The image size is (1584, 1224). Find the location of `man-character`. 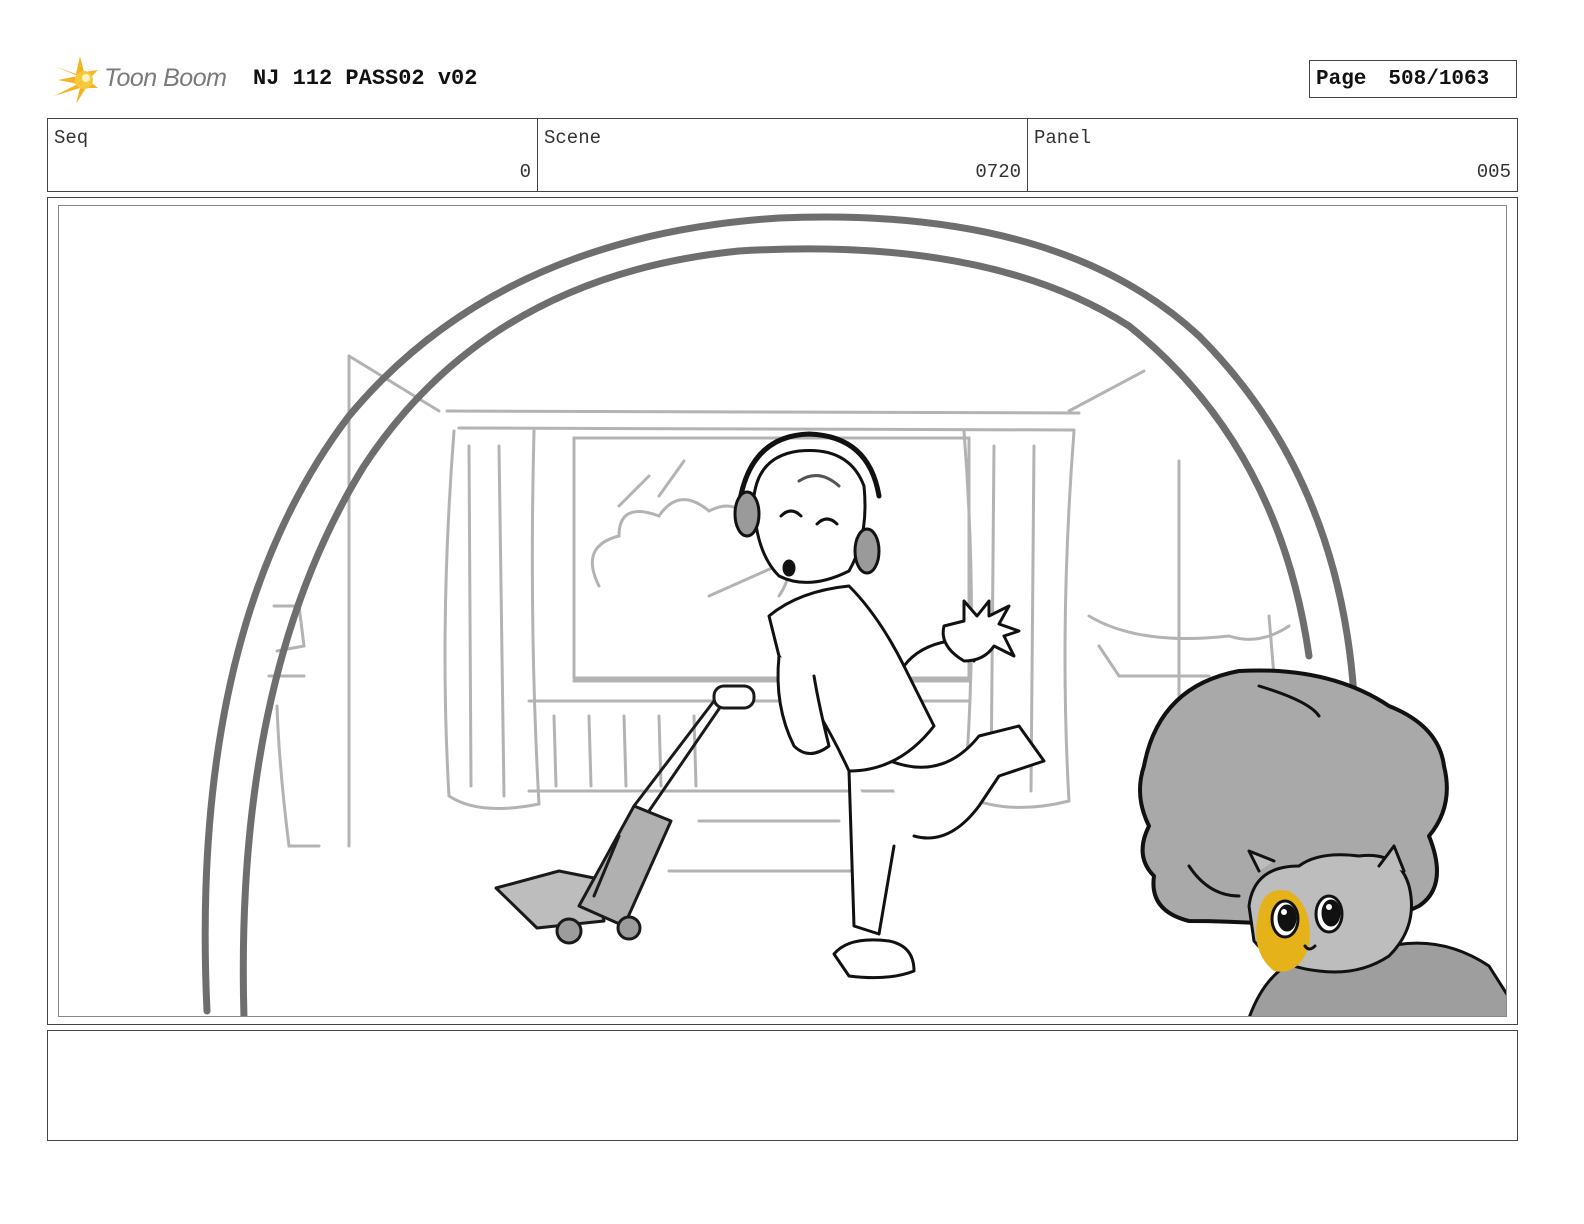

man-character is located at coordinates (889, 705).